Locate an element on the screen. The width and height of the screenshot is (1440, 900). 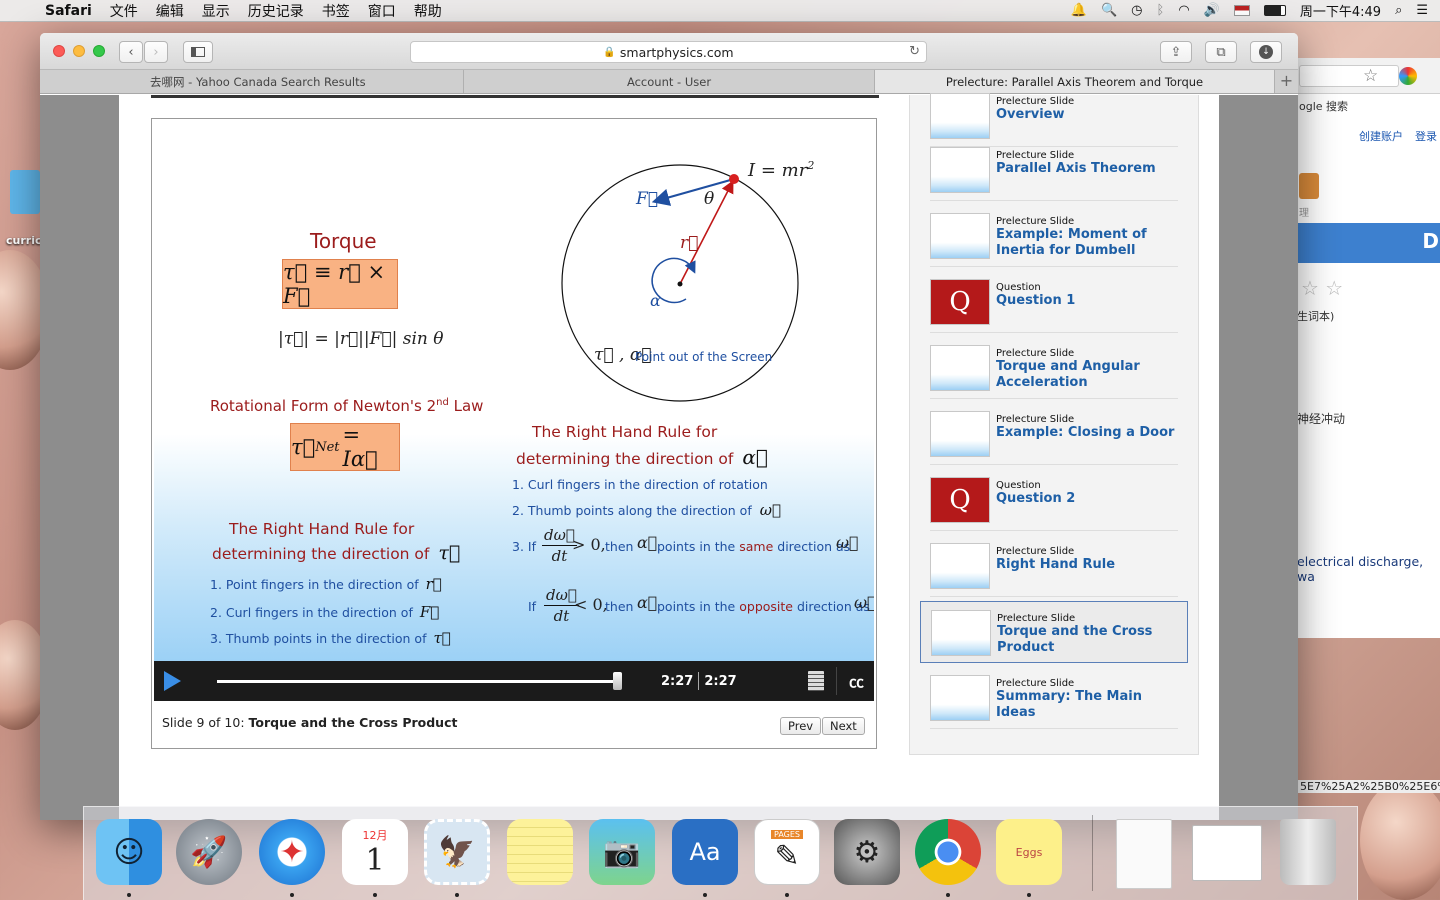
sidebar-item-overview: Prelecture Slide Overview is located at coordinates (1054, 116).